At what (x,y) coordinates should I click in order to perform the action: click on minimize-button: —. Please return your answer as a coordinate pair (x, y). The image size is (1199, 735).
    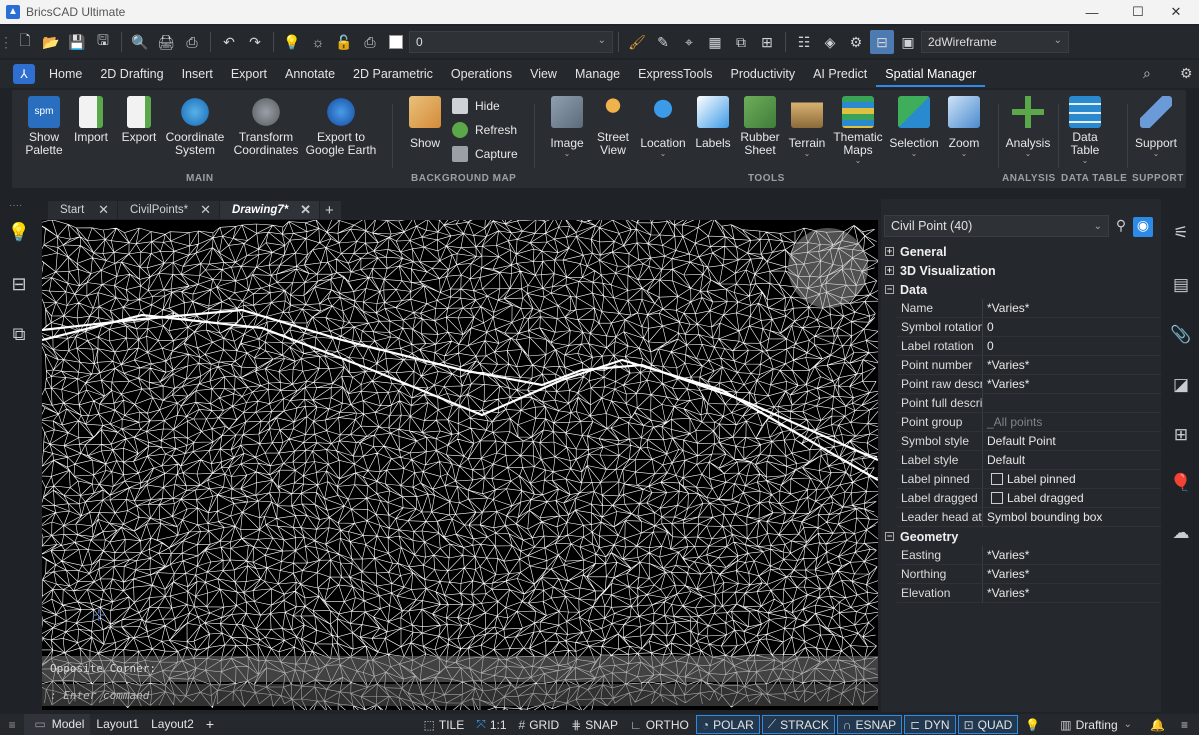
    Looking at the image, I should click on (1092, 12).